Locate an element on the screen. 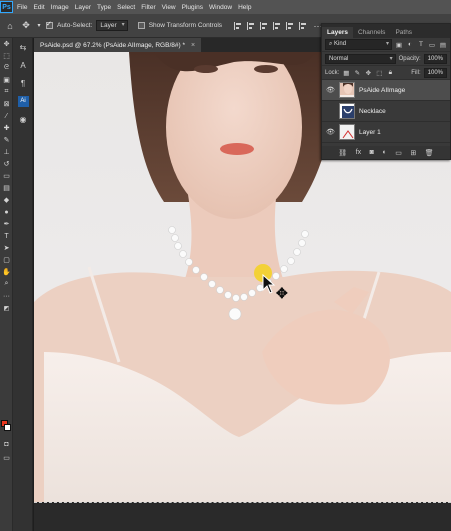 The width and height of the screenshot is (451, 531). clone-stamp-icon: ⊥ is located at coordinates (6, 152).